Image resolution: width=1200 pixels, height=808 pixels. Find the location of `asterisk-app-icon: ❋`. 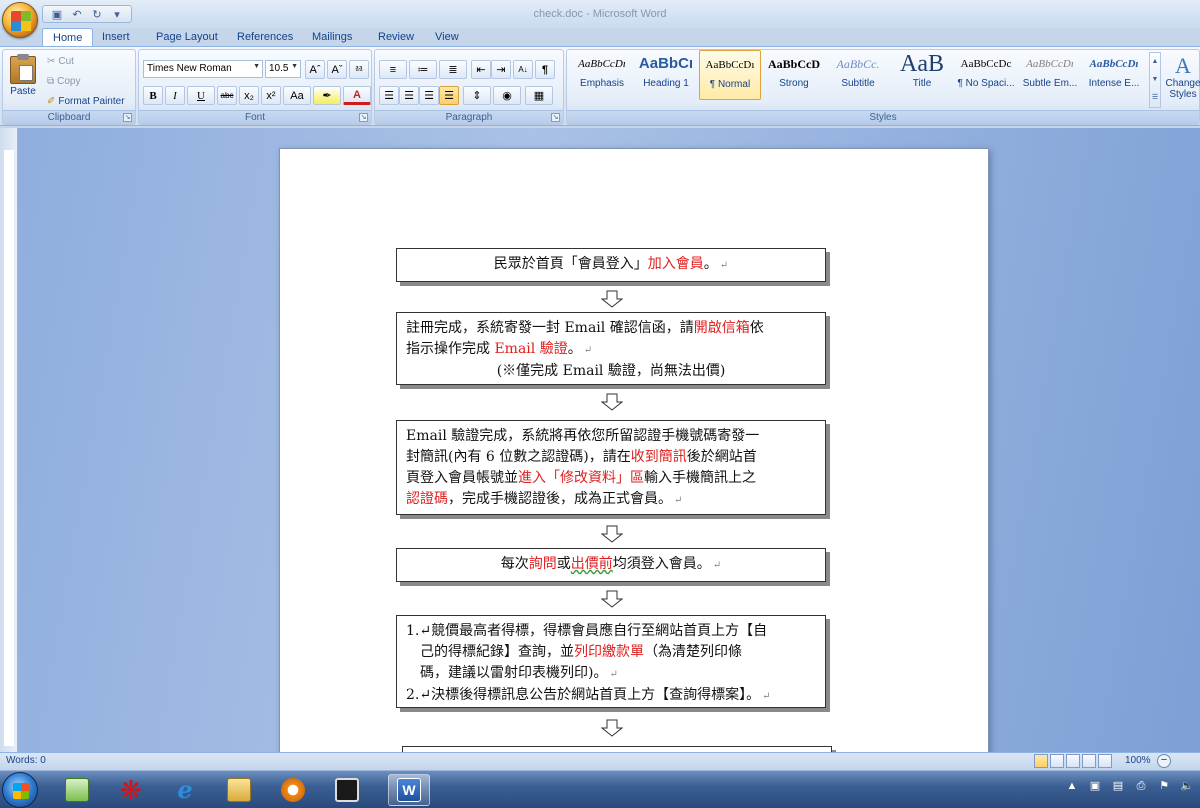

asterisk-app-icon: ❋ is located at coordinates (131, 790).